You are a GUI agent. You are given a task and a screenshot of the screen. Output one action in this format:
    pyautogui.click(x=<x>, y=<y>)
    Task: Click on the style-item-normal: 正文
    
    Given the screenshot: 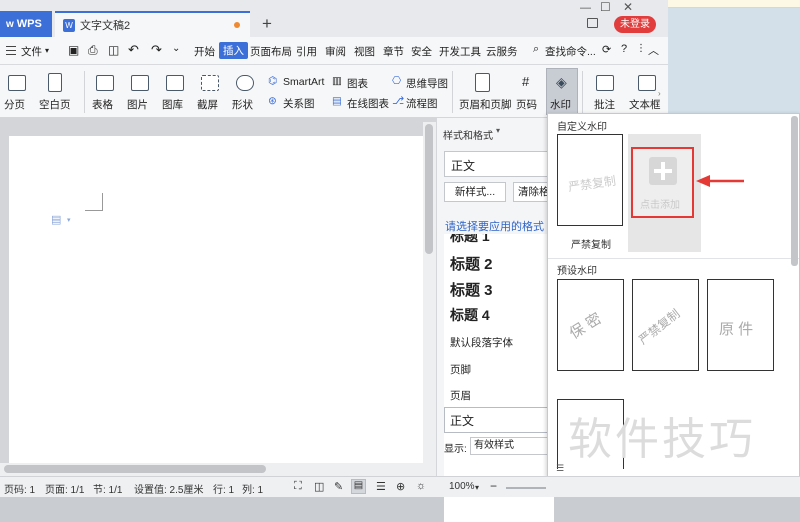 What is the action you would take?
    pyautogui.click(x=462, y=421)
    